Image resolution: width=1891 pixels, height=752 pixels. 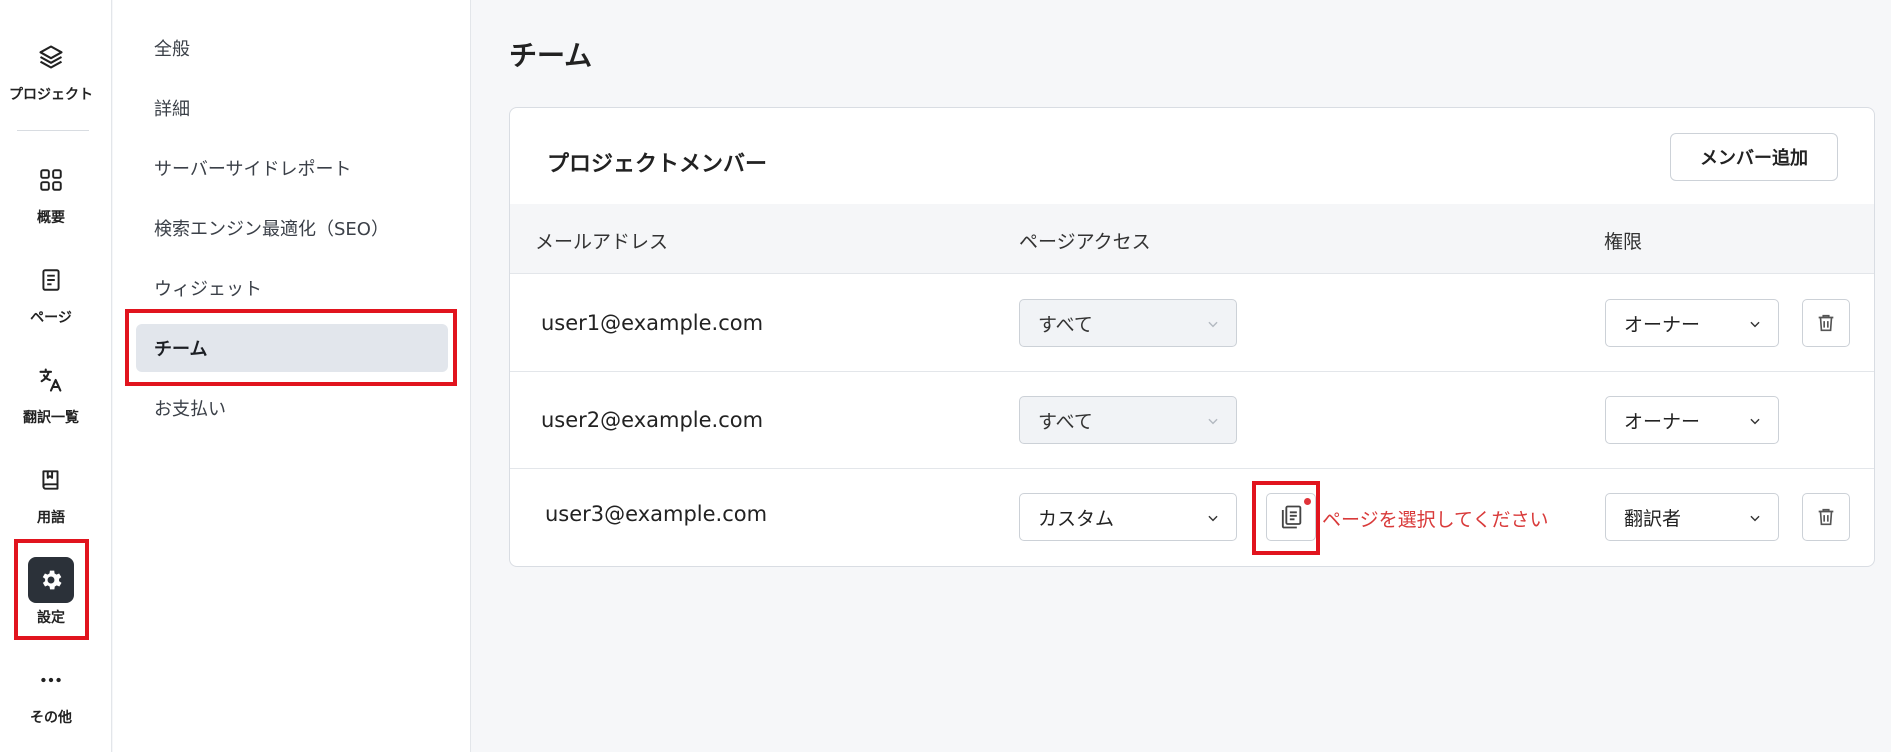 I want to click on column-page-access: ページアクセス, so click(x=1085, y=242).